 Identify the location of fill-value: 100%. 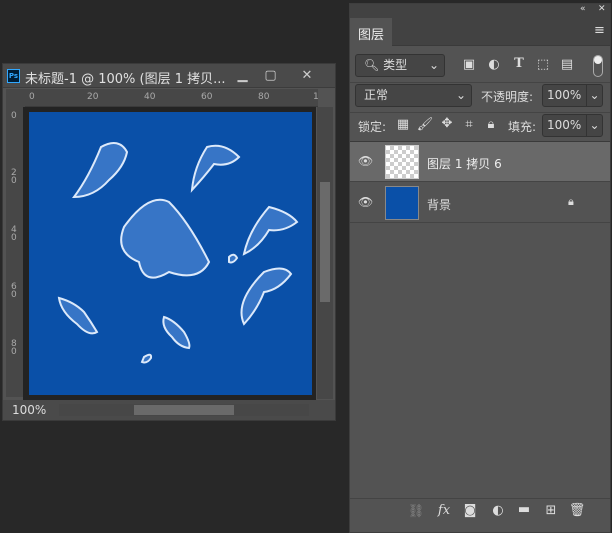
(564, 125).